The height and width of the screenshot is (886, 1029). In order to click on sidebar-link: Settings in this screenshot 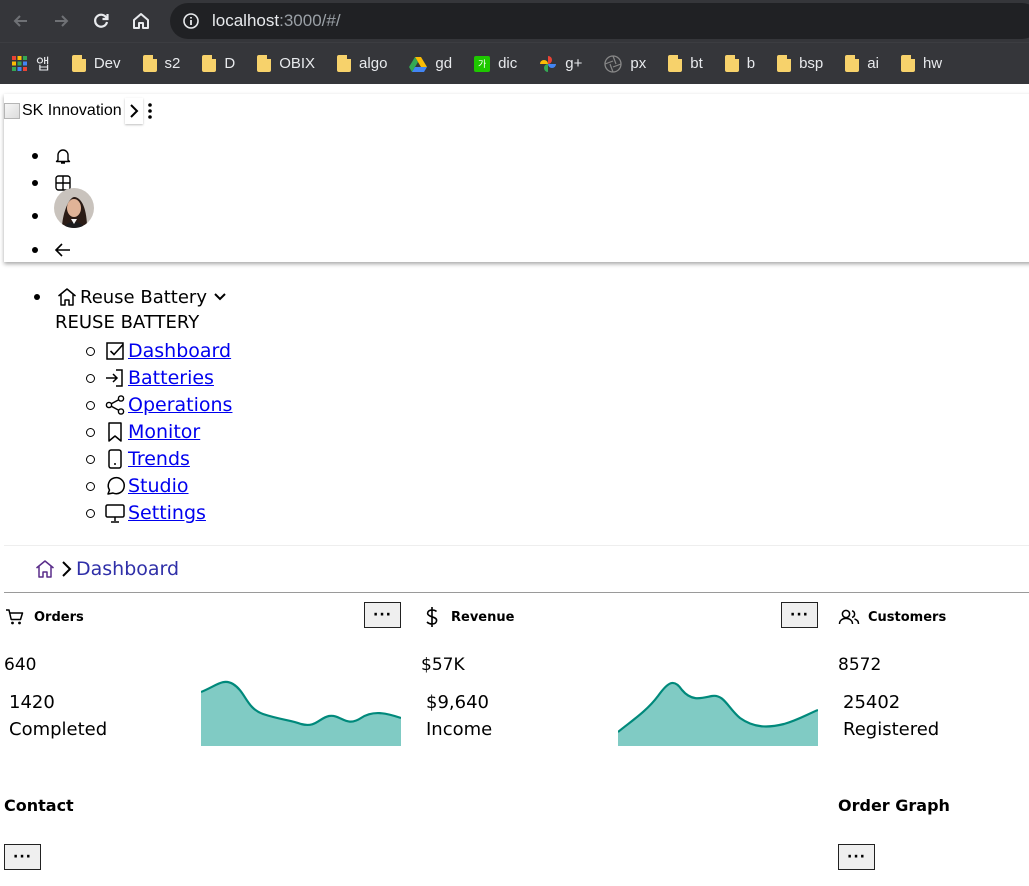, I will do `click(167, 513)`.